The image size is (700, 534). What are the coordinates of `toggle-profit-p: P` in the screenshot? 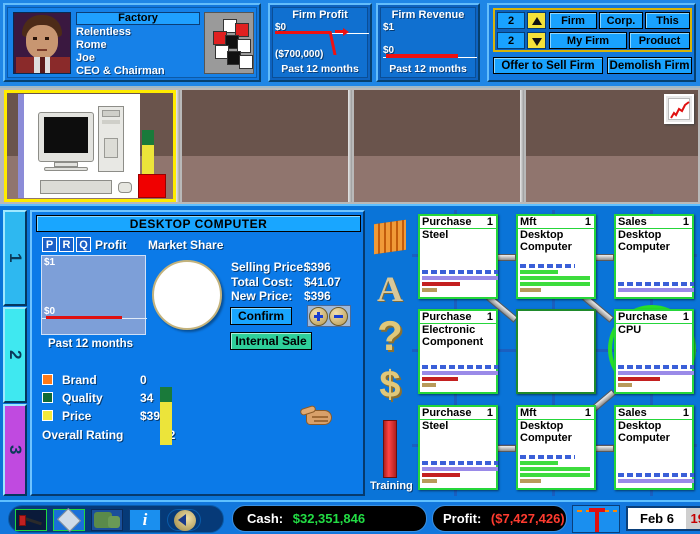 It's located at (49, 244).